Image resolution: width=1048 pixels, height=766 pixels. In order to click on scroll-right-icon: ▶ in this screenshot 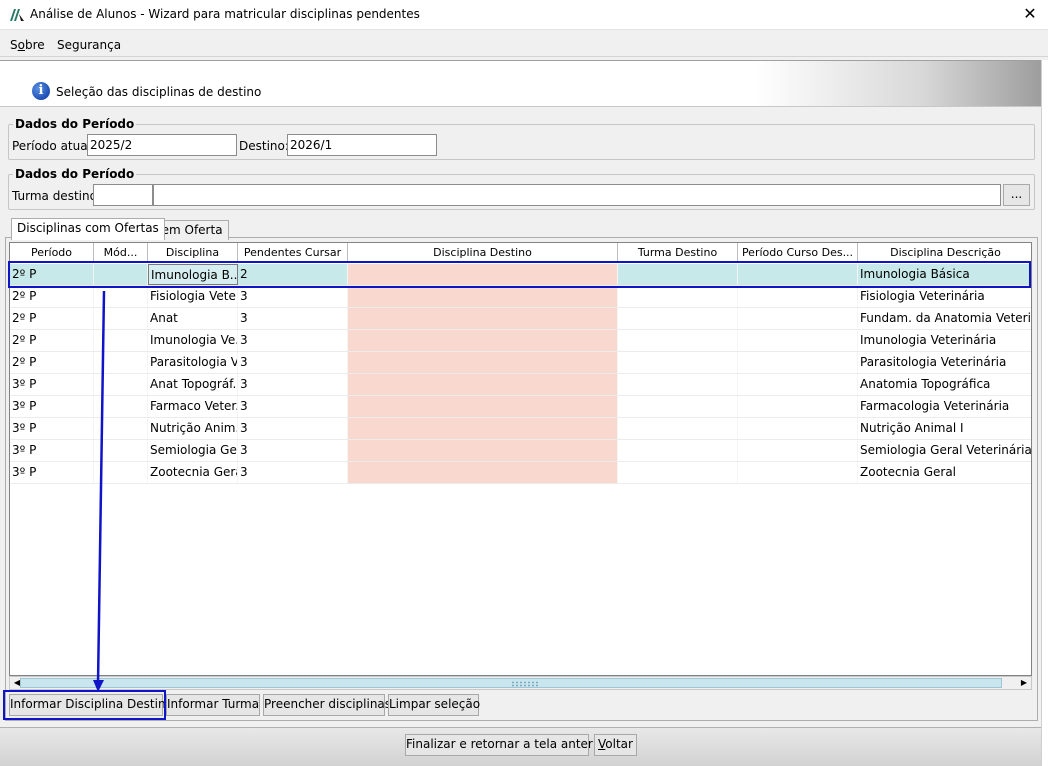, I will do `click(1024, 683)`.